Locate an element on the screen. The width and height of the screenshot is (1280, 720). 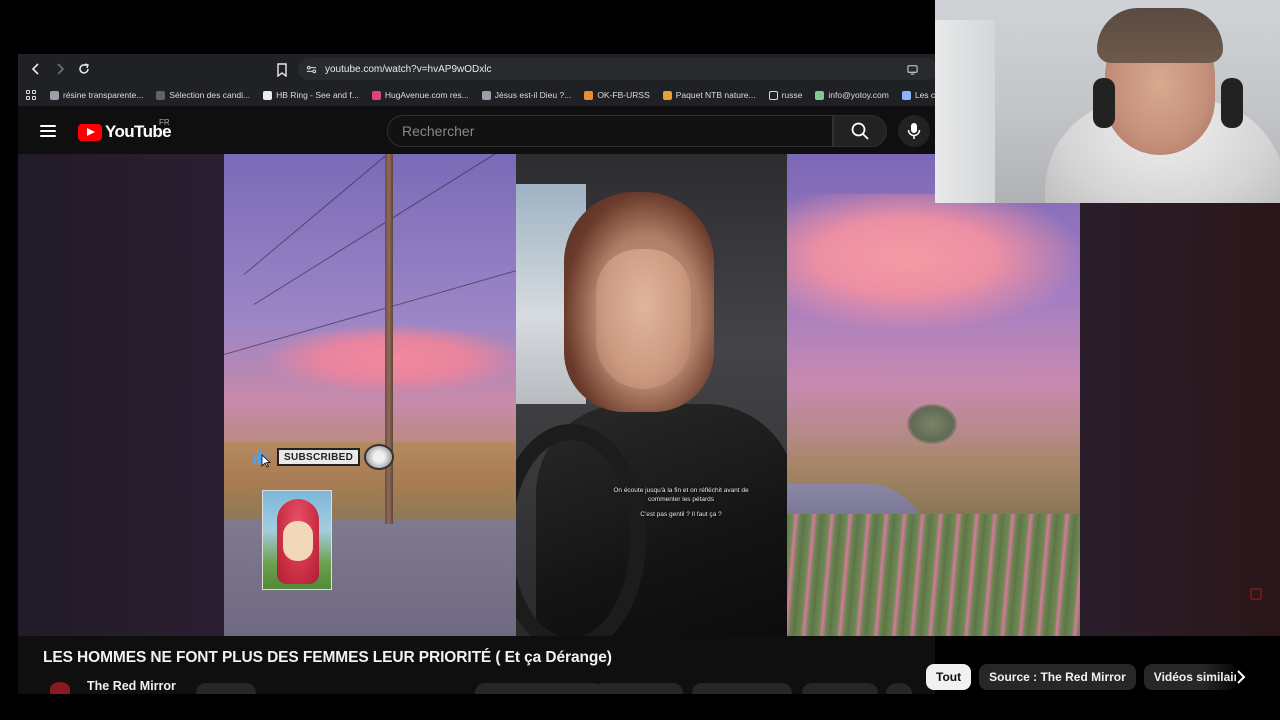
subscribe-overlay: SUBSCRIBED is located at coordinates (323, 457).